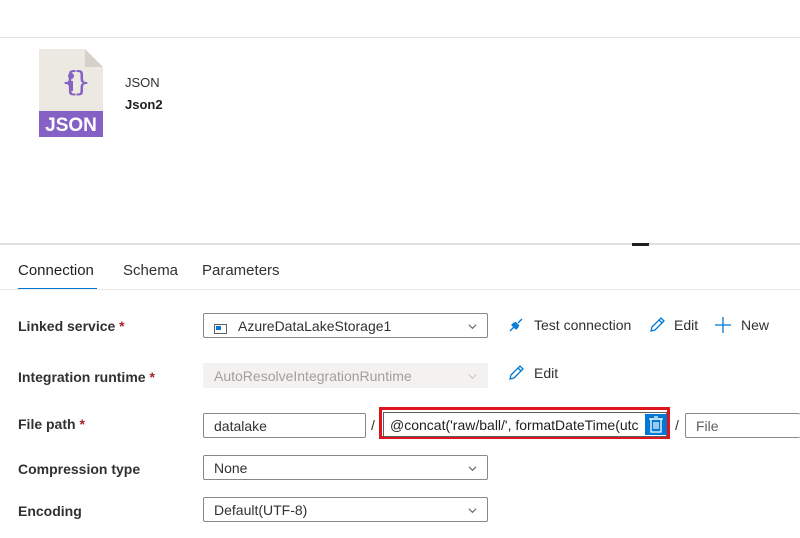 This screenshot has width=800, height=538. I want to click on directory-expression-input: @concat('raw/ball/', formatDateTime(utc, so click(525, 424).